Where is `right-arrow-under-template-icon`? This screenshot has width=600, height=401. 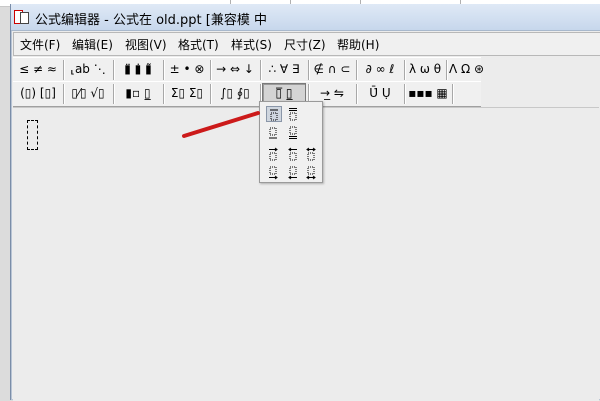
right-arrow-under-template-icon is located at coordinates (273, 172).